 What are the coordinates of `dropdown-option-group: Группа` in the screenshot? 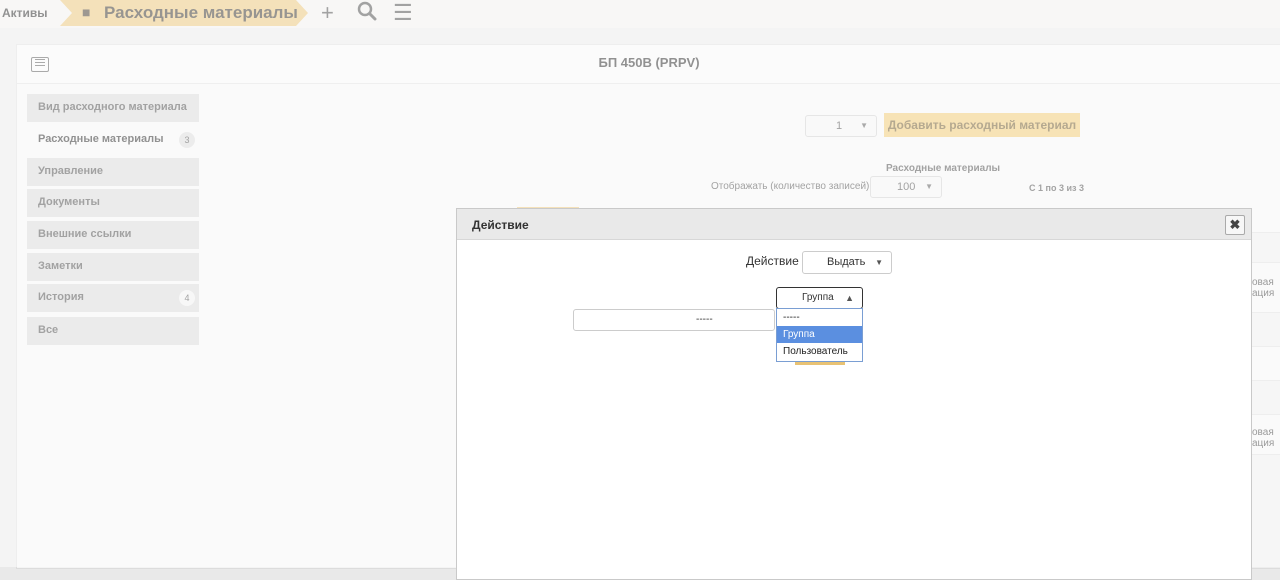 It's located at (819, 334).